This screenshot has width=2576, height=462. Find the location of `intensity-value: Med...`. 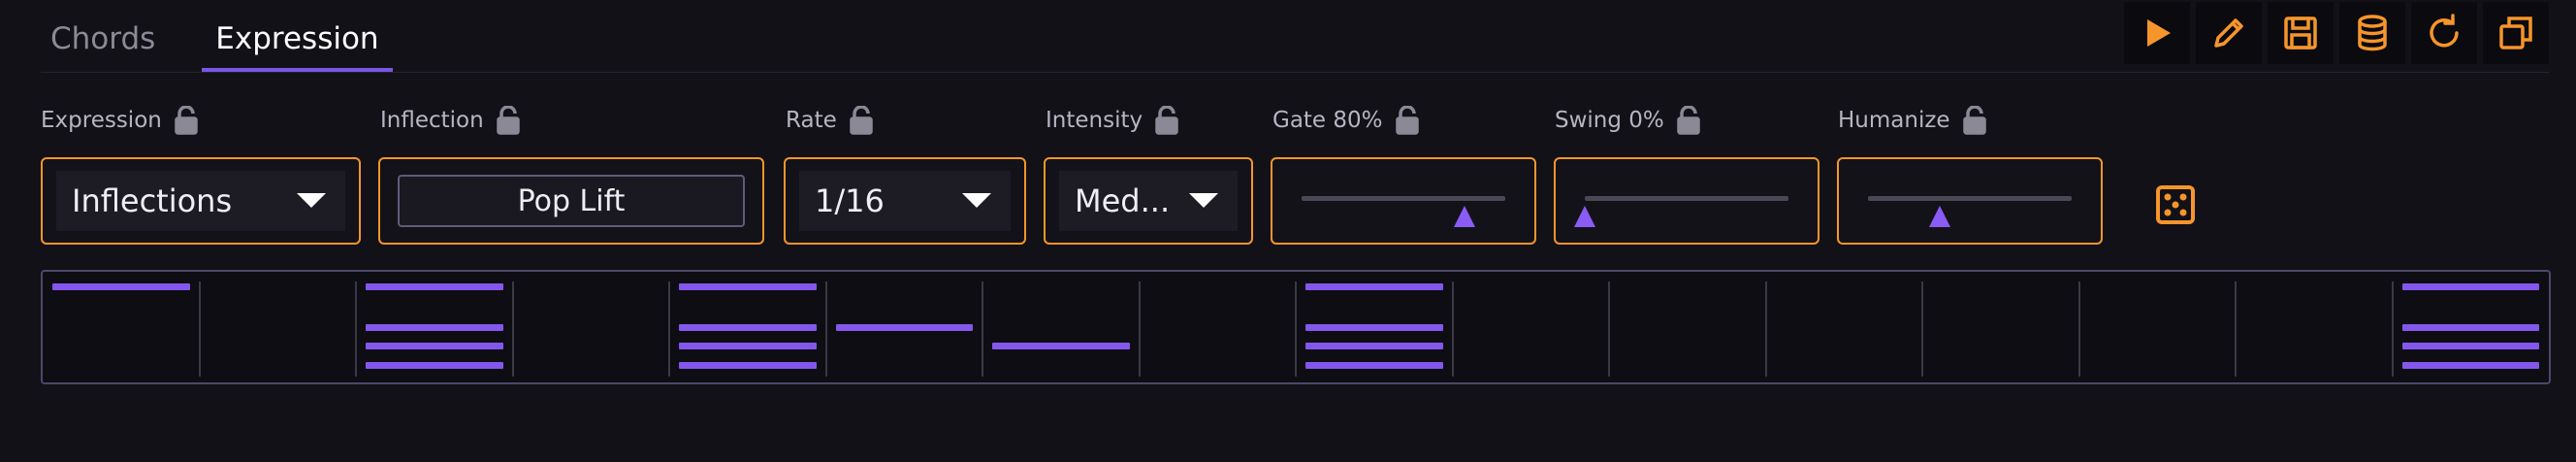

intensity-value: Med... is located at coordinates (1123, 200).